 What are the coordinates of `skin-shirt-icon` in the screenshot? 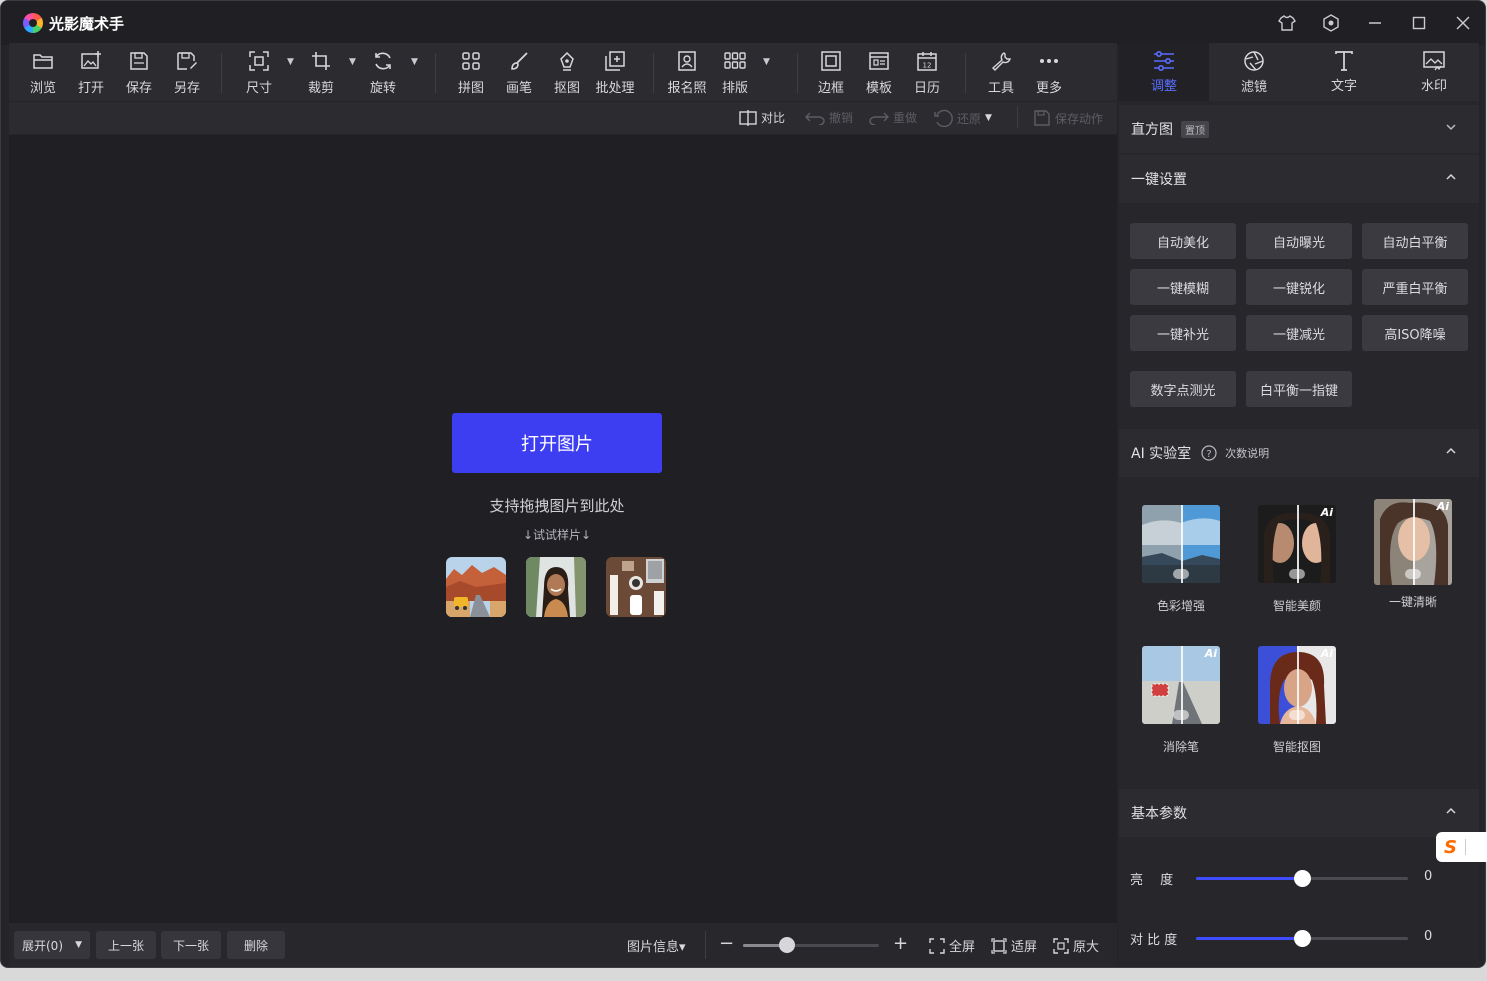 It's located at (1287, 23).